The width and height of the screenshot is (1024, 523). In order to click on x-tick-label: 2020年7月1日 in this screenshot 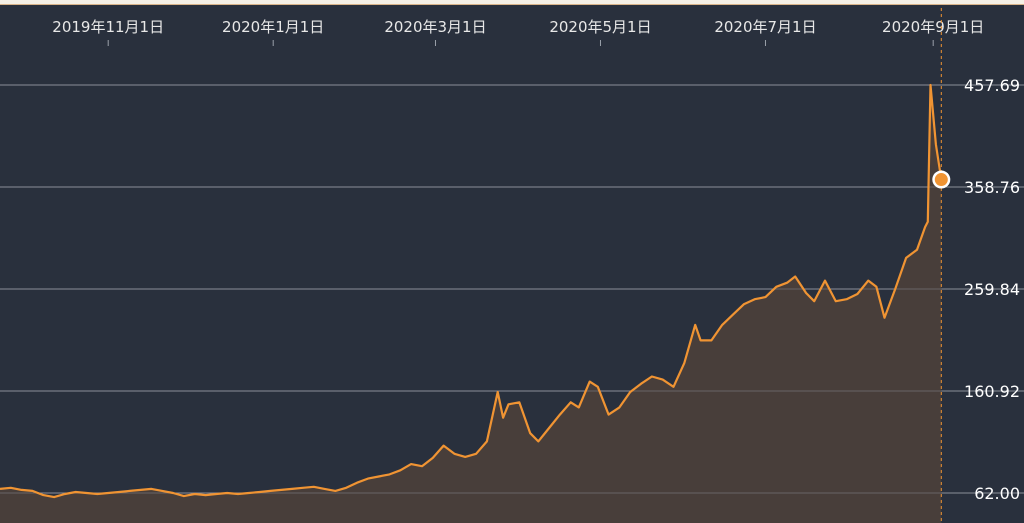, I will do `click(765, 27)`.